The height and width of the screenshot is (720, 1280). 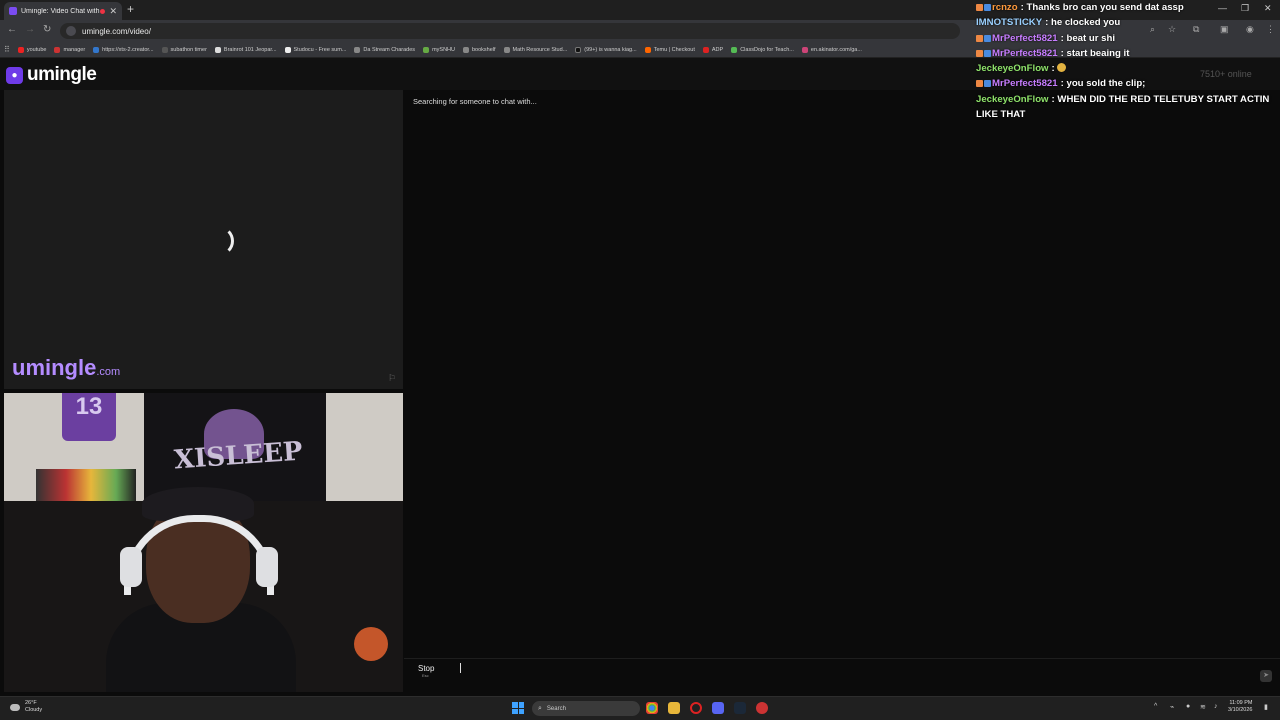 What do you see at coordinates (31, 49) in the screenshot?
I see `bookmark-item: youtube` at bounding box center [31, 49].